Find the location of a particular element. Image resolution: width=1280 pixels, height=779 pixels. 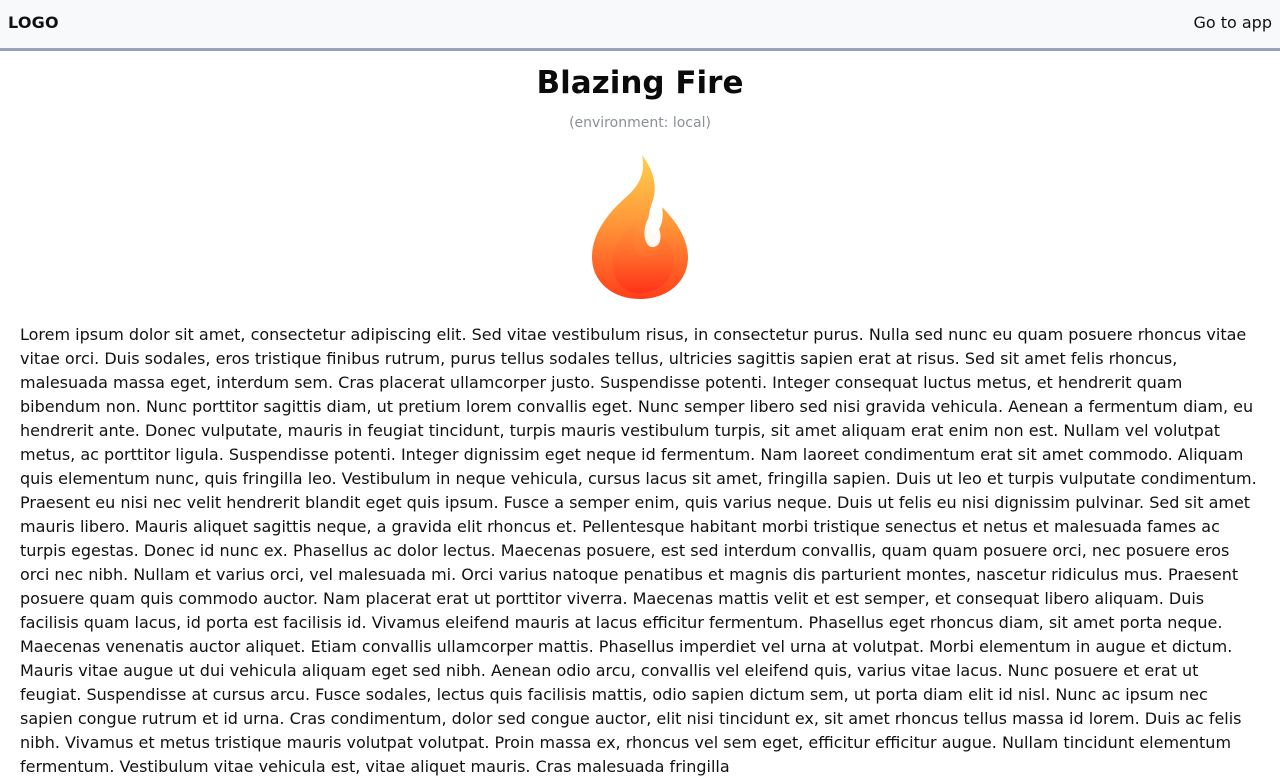

top-nav-bar: LOGO Go to app is located at coordinates (640, 25).